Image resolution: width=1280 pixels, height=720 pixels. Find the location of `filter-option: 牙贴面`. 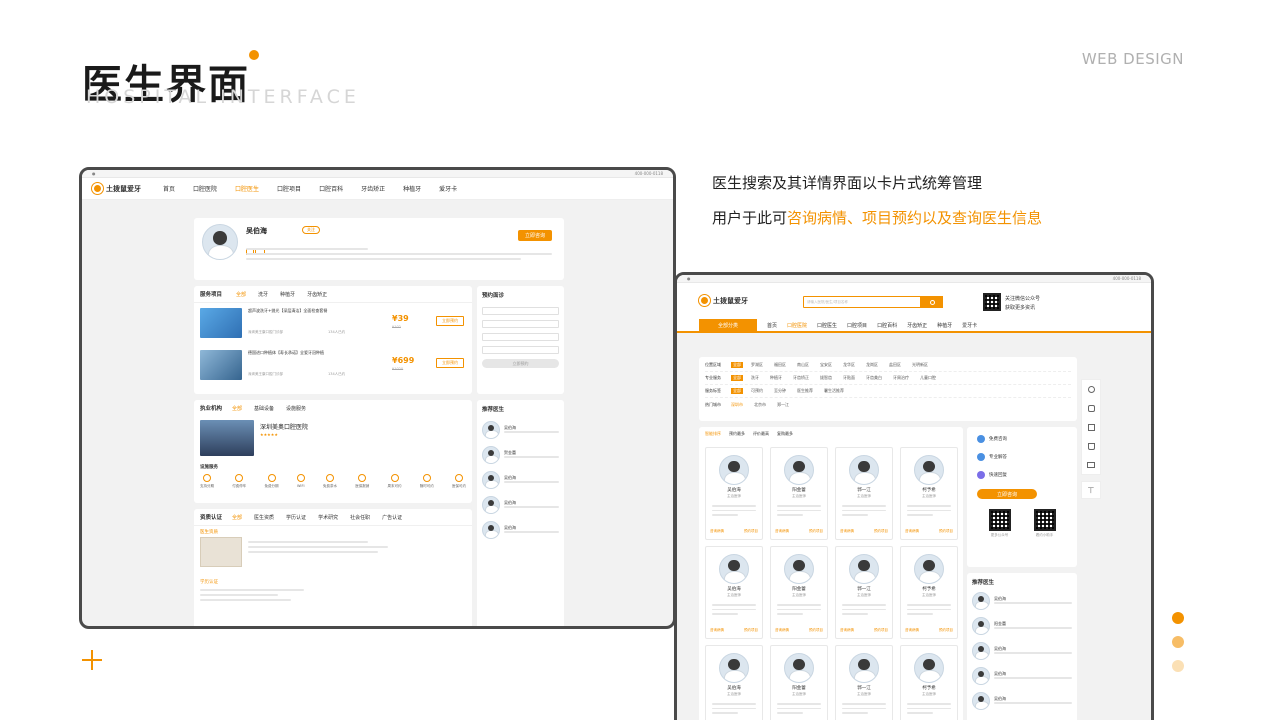

filter-option: 牙贴面 is located at coordinates (849, 378).